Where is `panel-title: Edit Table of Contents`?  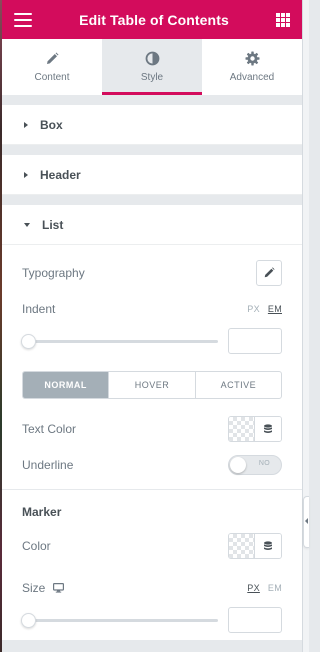 panel-title: Edit Table of Contents is located at coordinates (154, 19).